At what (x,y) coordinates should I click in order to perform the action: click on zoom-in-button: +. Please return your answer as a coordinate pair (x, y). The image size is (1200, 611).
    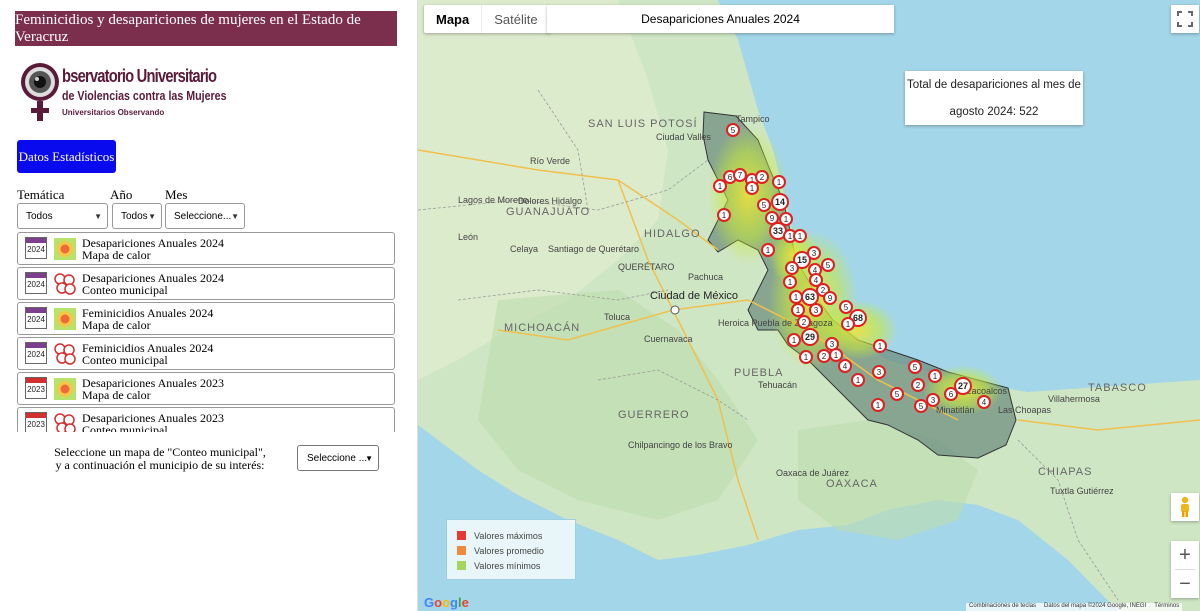
    Looking at the image, I should click on (1185, 555).